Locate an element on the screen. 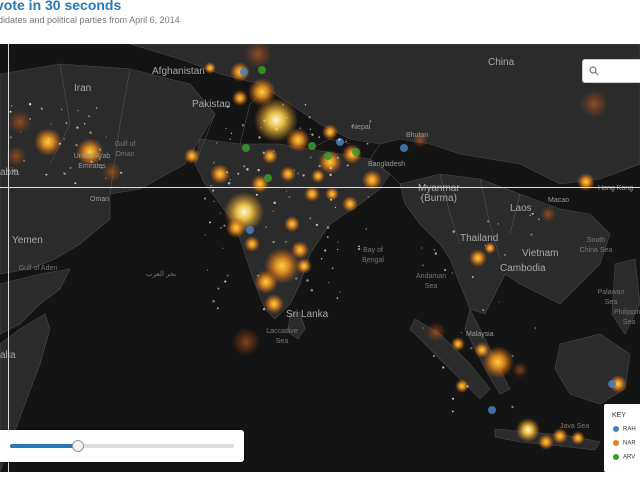  label-philippine-sea: Philippine Sea is located at coordinates (627, 317).